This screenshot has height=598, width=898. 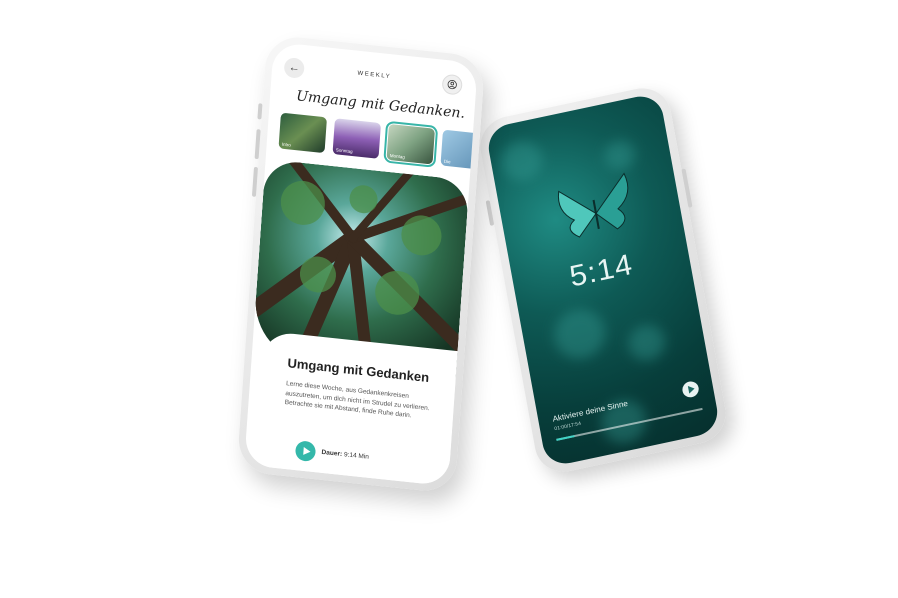 I want to click on thumb-label: Die, so click(x=447, y=161).